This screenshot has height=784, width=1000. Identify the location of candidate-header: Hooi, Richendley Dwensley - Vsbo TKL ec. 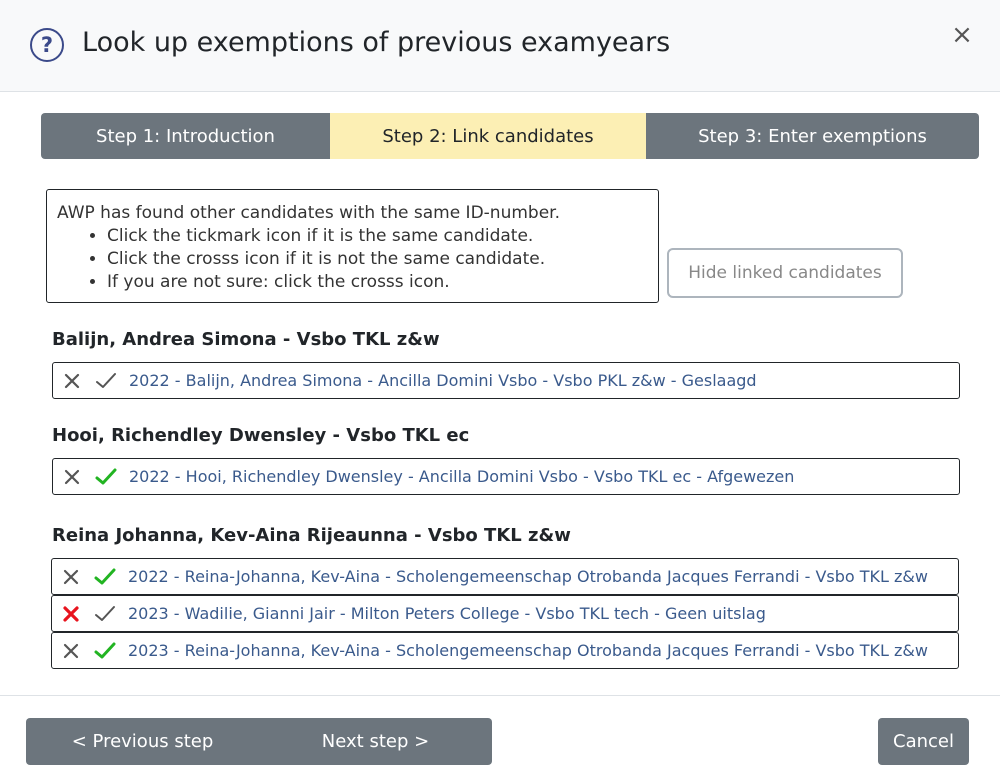
(261, 435).